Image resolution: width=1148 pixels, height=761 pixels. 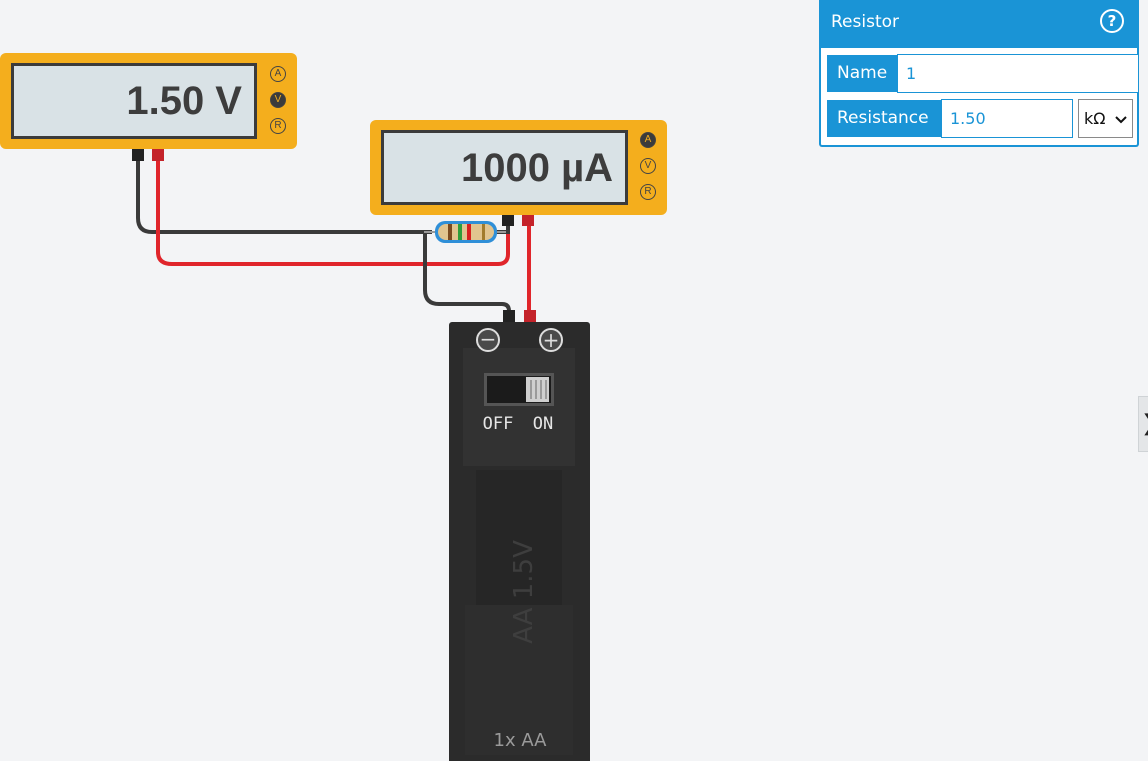 I want to click on ammeter: 1000 µA A V R, so click(x=518, y=167).